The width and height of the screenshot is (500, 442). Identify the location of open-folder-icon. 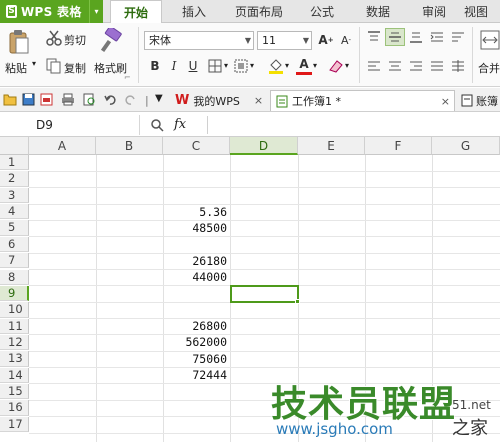
(10, 99).